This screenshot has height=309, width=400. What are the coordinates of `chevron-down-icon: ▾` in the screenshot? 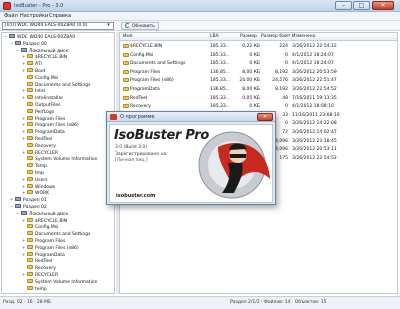 It's located at (108, 25).